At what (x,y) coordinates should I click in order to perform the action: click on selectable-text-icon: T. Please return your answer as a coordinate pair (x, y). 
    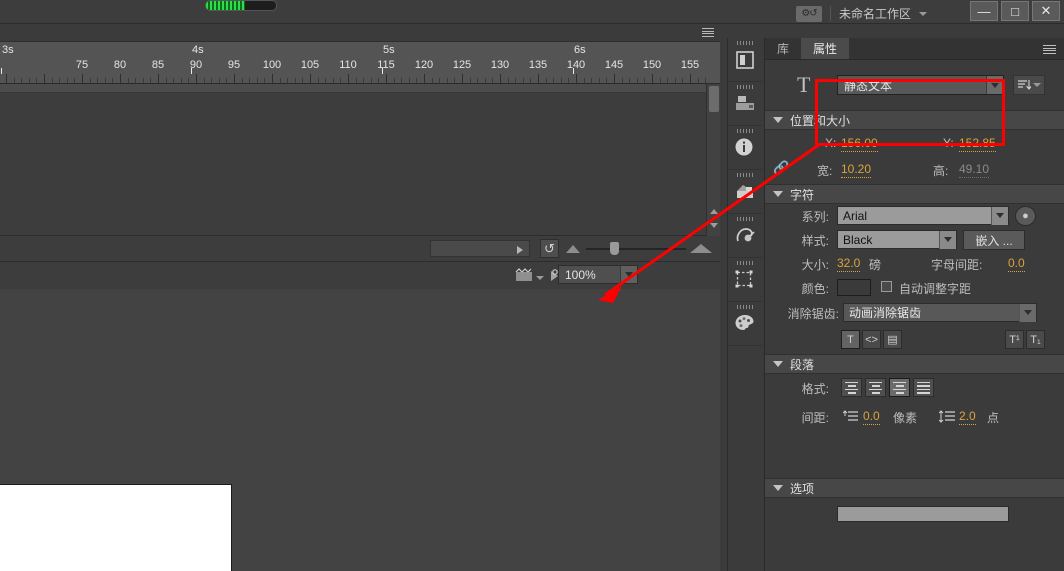
    Looking at the image, I should click on (850, 339).